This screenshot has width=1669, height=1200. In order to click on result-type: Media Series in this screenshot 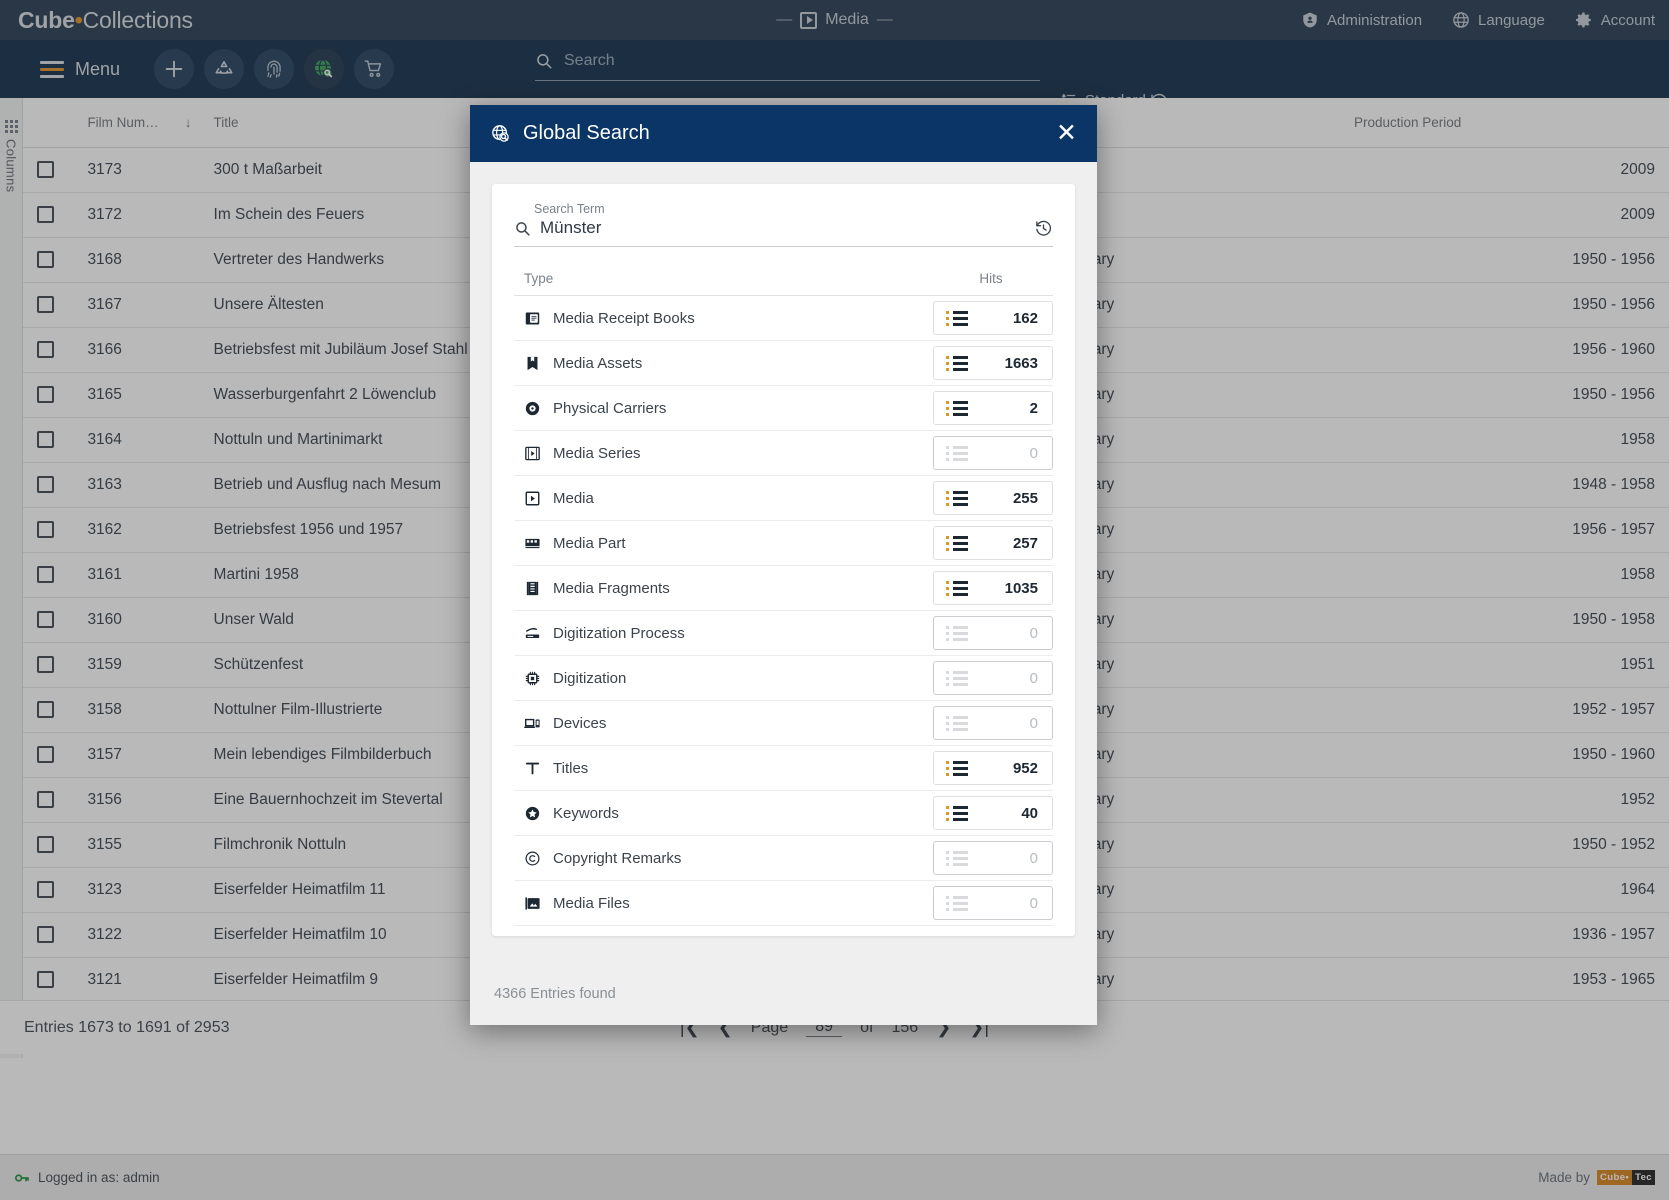, I will do `click(728, 453)`.